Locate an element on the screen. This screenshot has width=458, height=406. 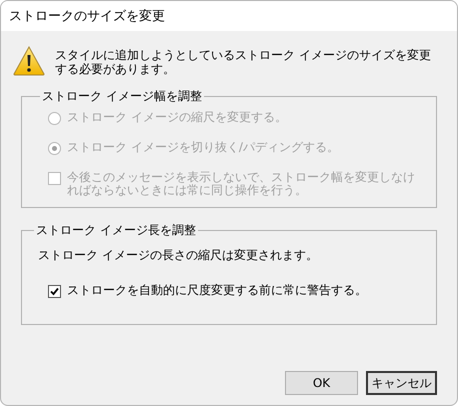
note-text: ストローク イメージの長さの縮尺は変更されます。 is located at coordinates (178, 255).